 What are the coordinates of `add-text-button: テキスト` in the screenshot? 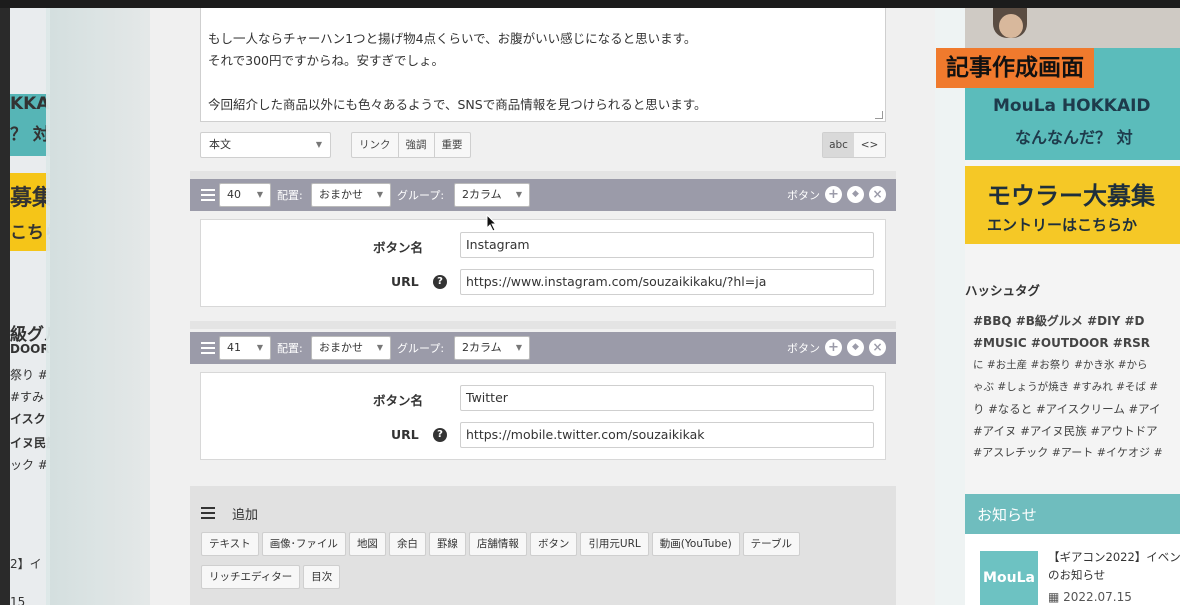 It's located at (230, 544).